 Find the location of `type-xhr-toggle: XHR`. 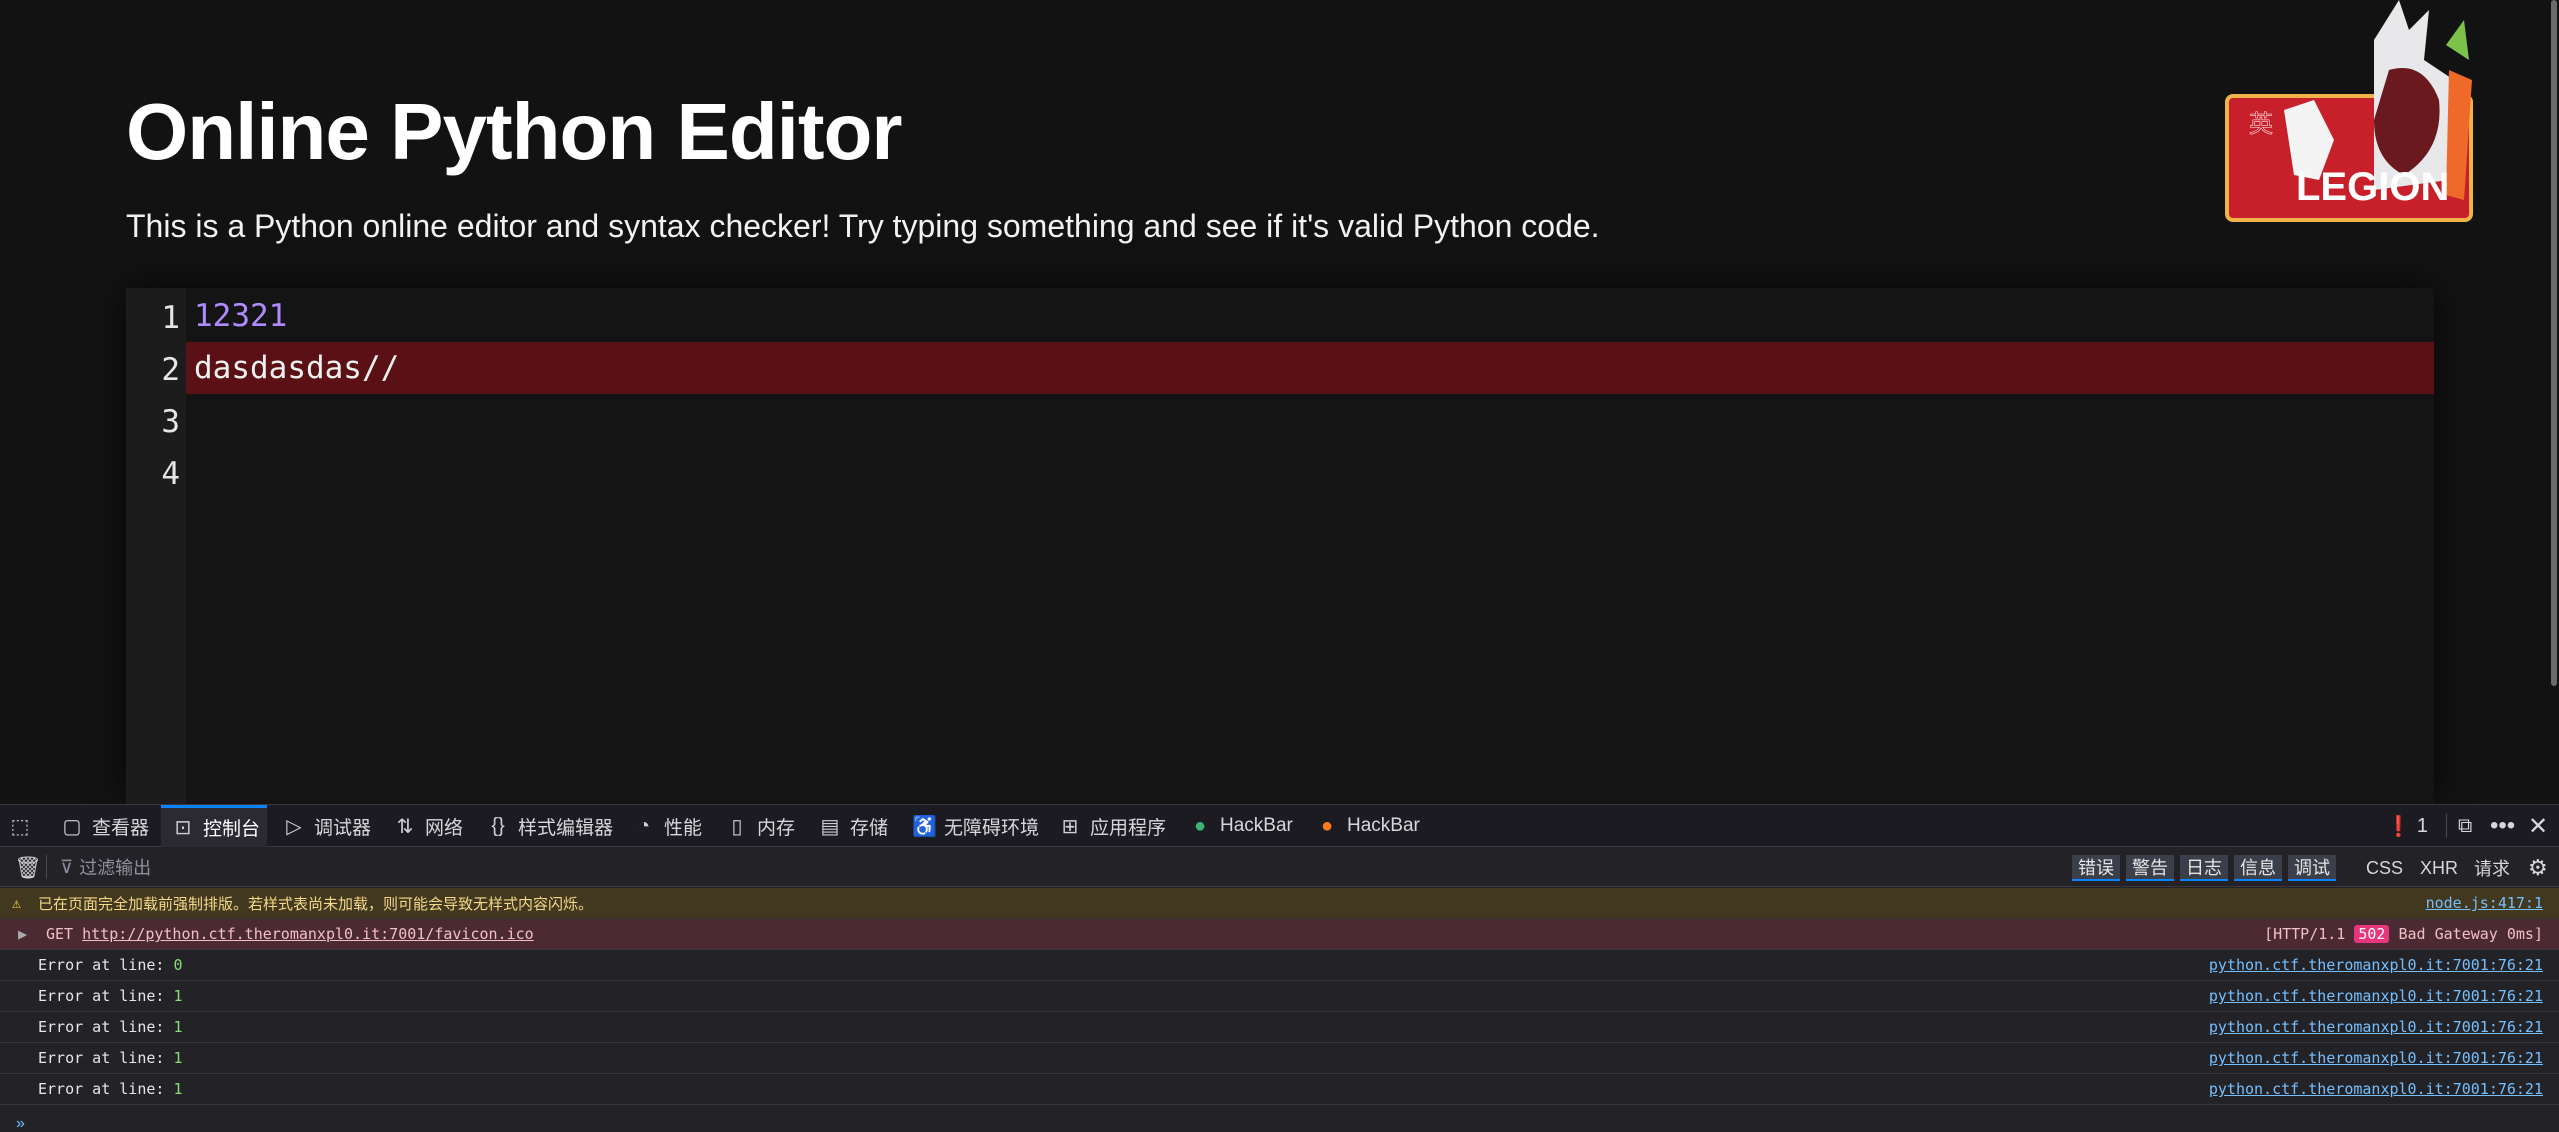

type-xhr-toggle: XHR is located at coordinates (2439, 868).